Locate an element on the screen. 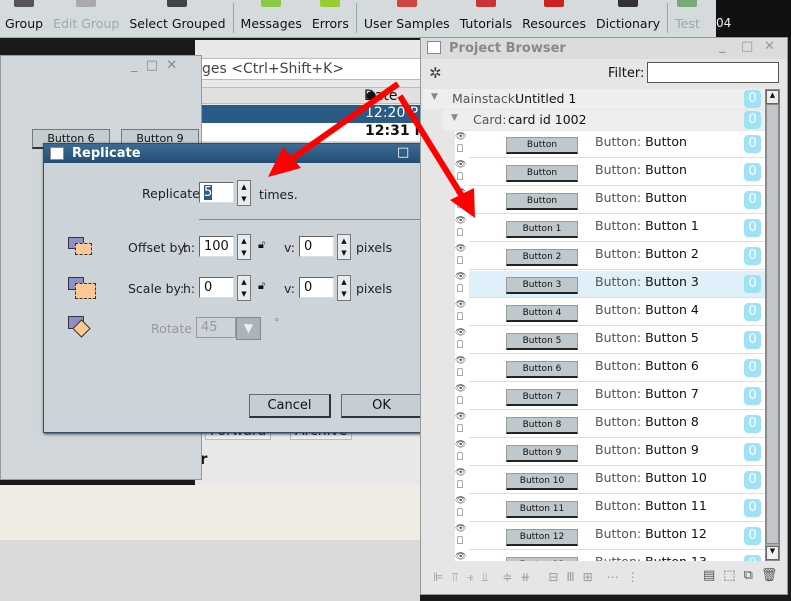 The width and height of the screenshot is (791, 601). annotation-arrows is located at coordinates (371, 149).